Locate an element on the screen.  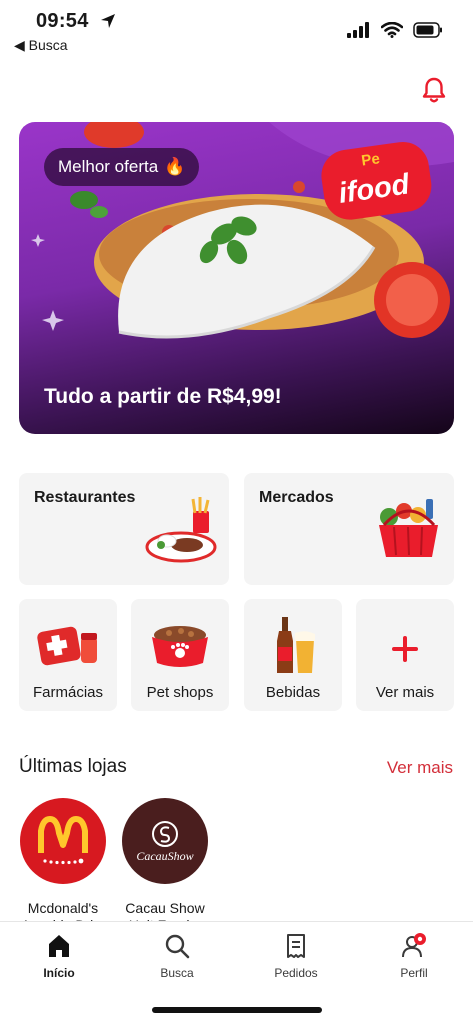
beer-bottle-glass-icon is located at coordinates (296, 645).